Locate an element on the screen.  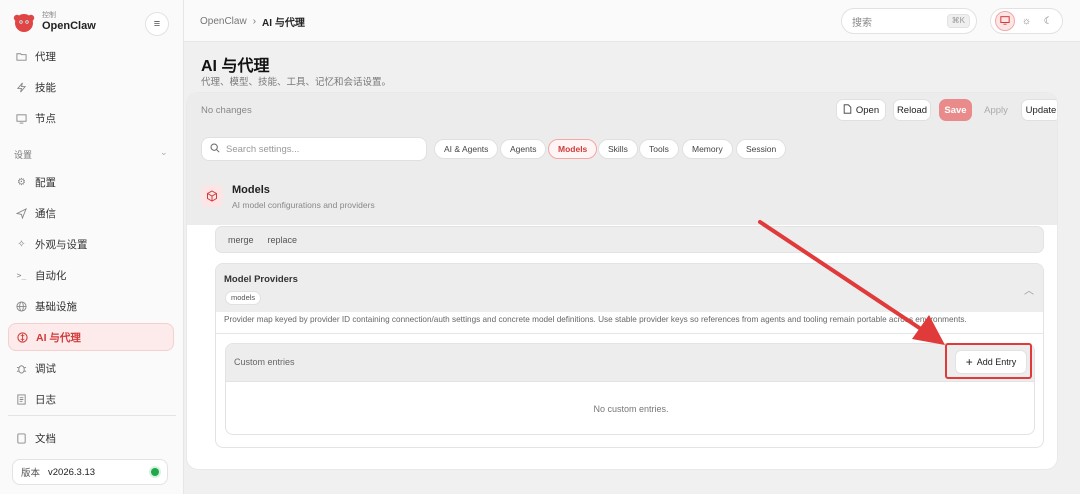
sidebar-item-label: 技能 is located at coordinates (45, 87).